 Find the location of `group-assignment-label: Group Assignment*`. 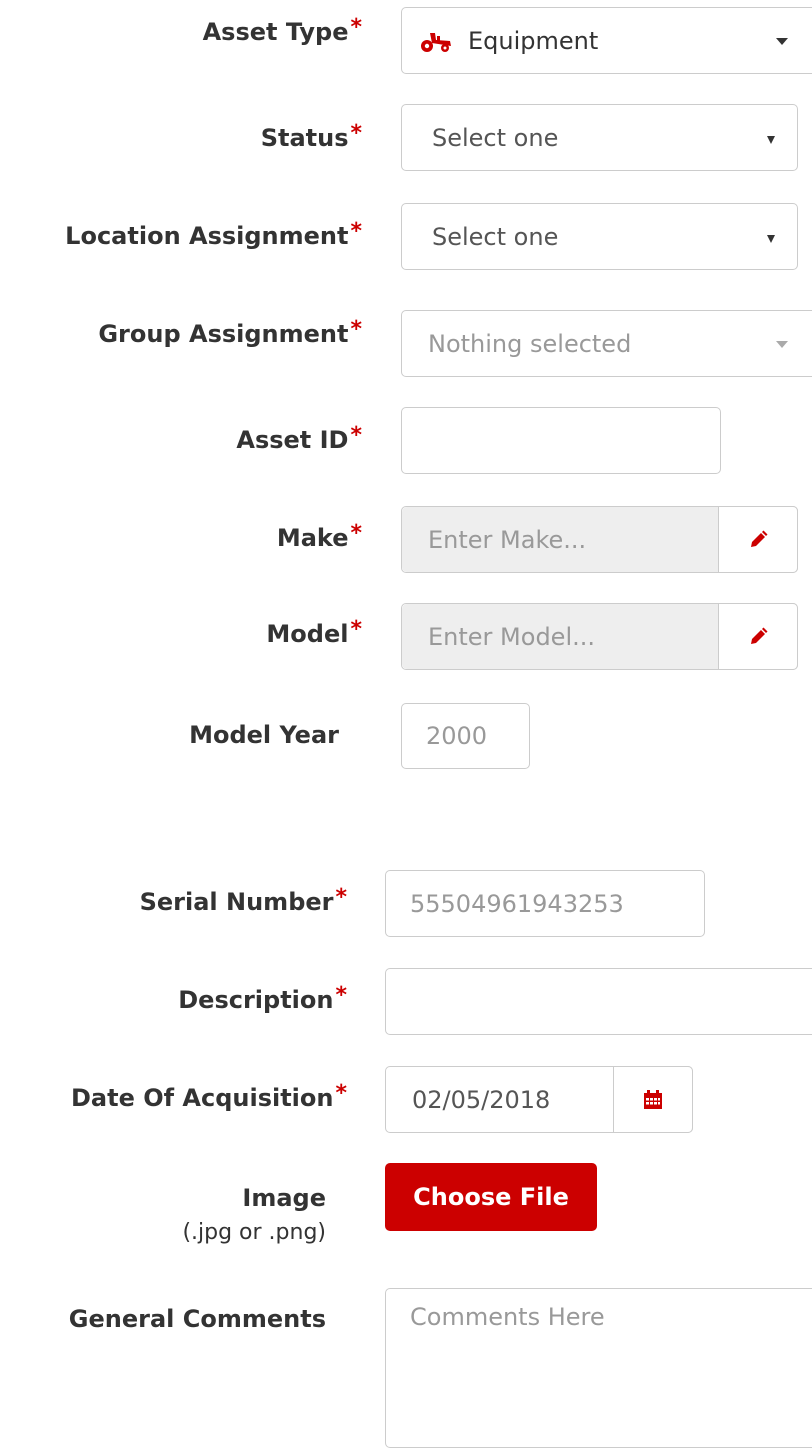

group-assignment-label: Group Assignment* is located at coordinates (230, 333).